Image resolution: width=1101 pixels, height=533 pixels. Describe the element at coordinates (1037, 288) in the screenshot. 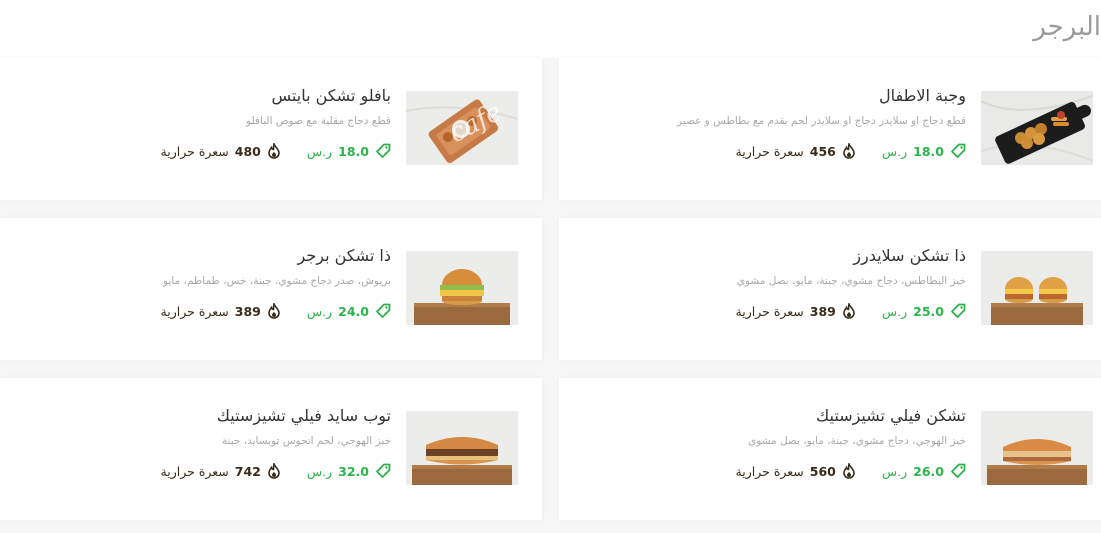

I see `item-image-chicken-sliders` at that location.